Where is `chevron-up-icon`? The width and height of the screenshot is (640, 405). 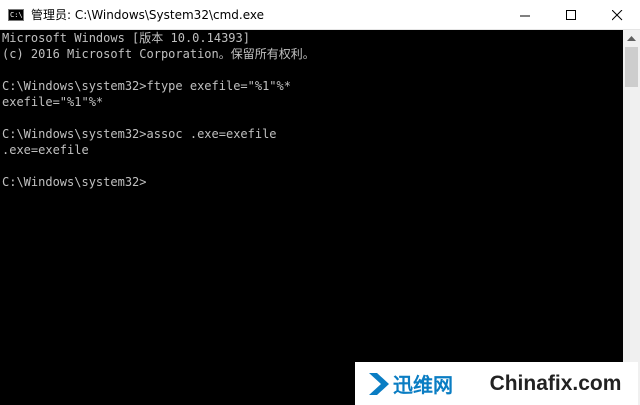 chevron-up-icon is located at coordinates (631, 38).